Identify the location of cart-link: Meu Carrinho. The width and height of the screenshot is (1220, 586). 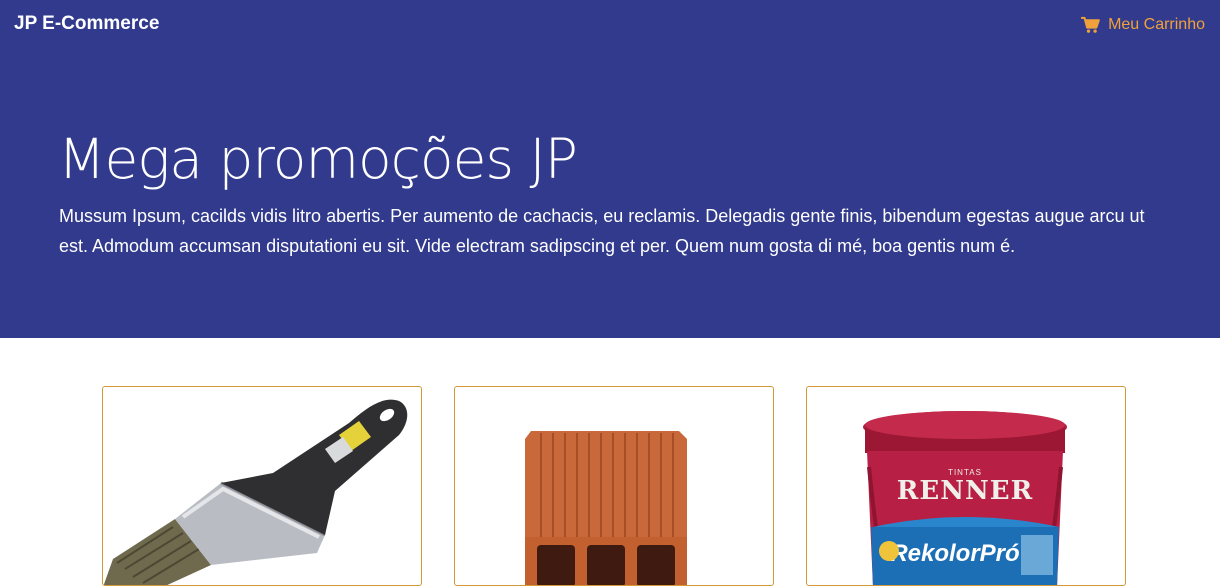
(1143, 25).